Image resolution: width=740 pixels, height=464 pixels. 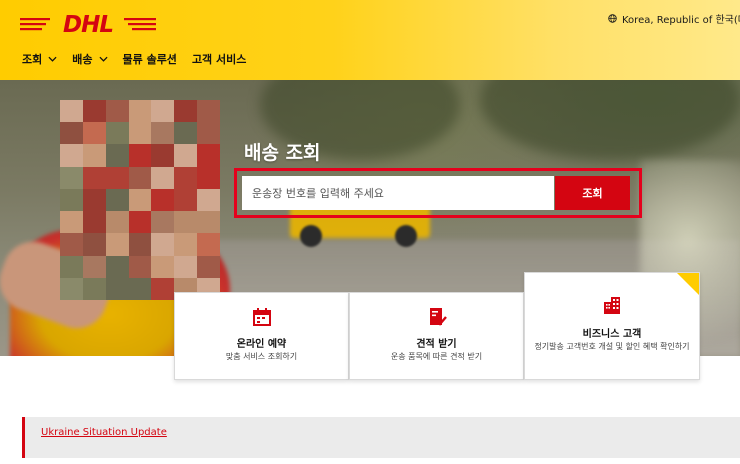 I want to click on card-title: 비즈니스 고객, so click(x=612, y=334).